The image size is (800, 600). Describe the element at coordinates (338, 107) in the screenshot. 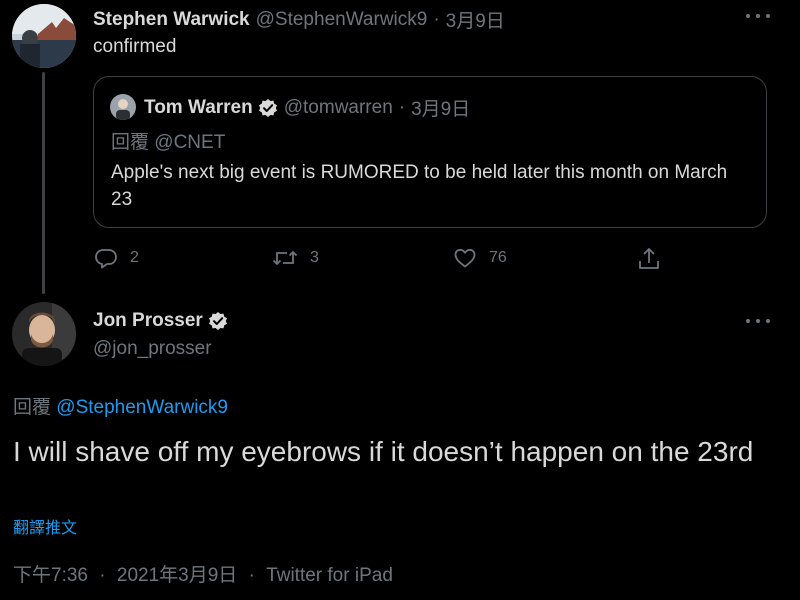

I see `author-handle: @tomwarren` at that location.